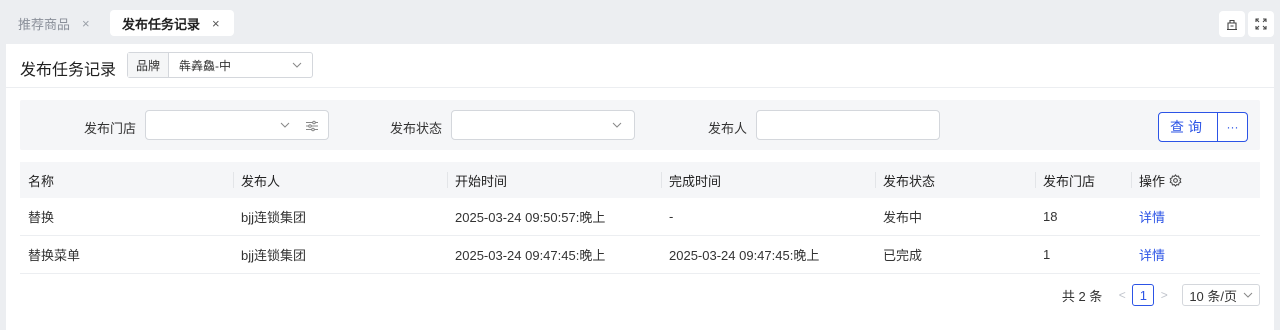  What do you see at coordinates (41, 217) in the screenshot?
I see `cell-name: 替换` at bounding box center [41, 217].